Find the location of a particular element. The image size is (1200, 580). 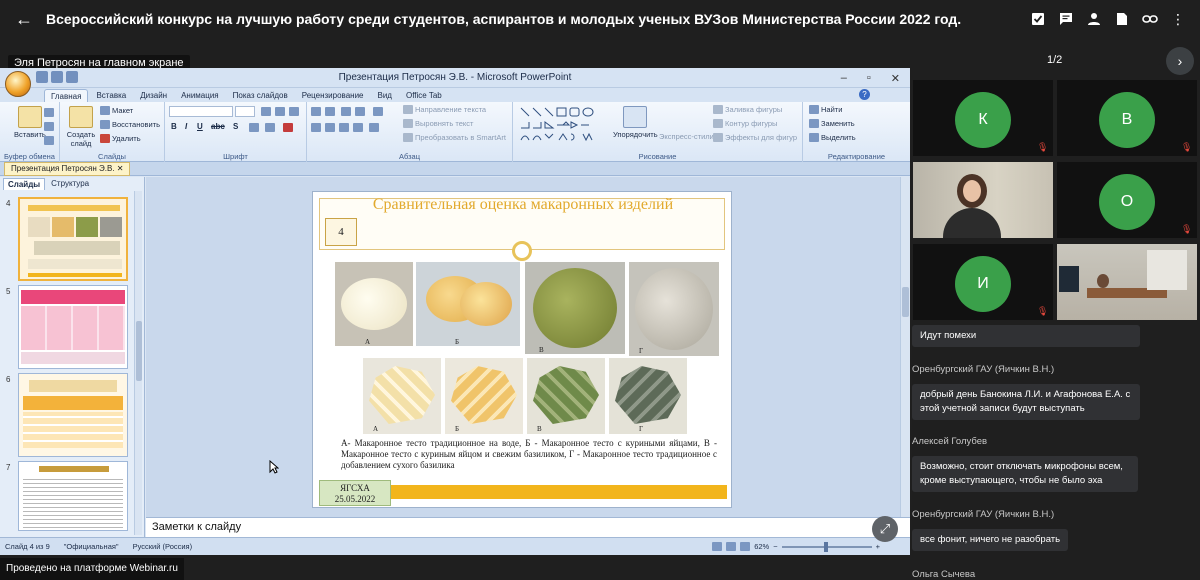

ribbon-tab-insert: Вставка is located at coordinates (111, 95).